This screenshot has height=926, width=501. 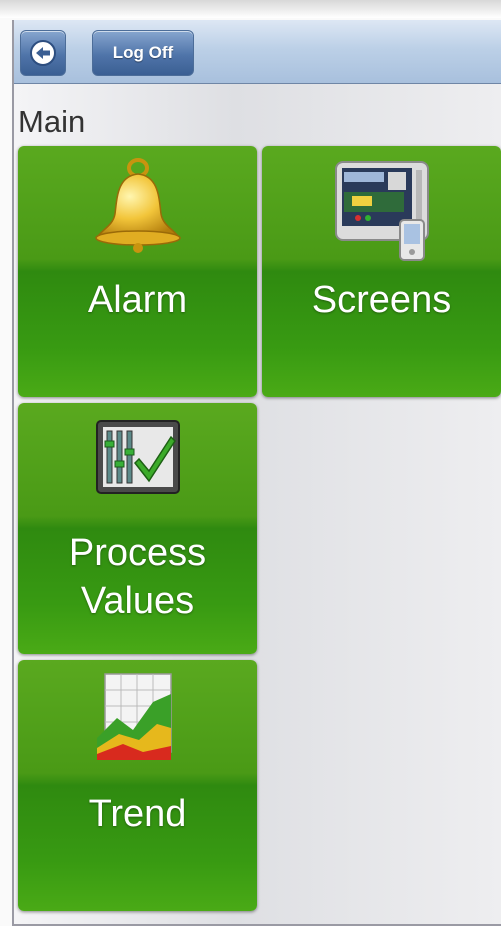 I want to click on log-off-button: Log Off, so click(x=143, y=53).